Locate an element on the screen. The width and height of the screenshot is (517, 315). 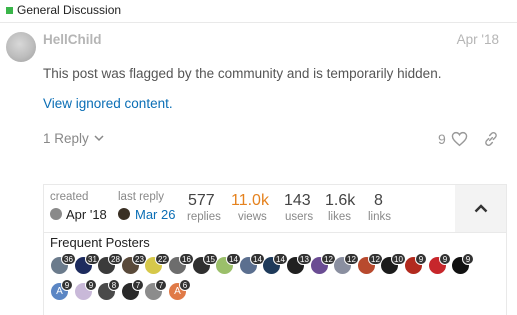
chevron-up-icon is located at coordinates (480, 208).